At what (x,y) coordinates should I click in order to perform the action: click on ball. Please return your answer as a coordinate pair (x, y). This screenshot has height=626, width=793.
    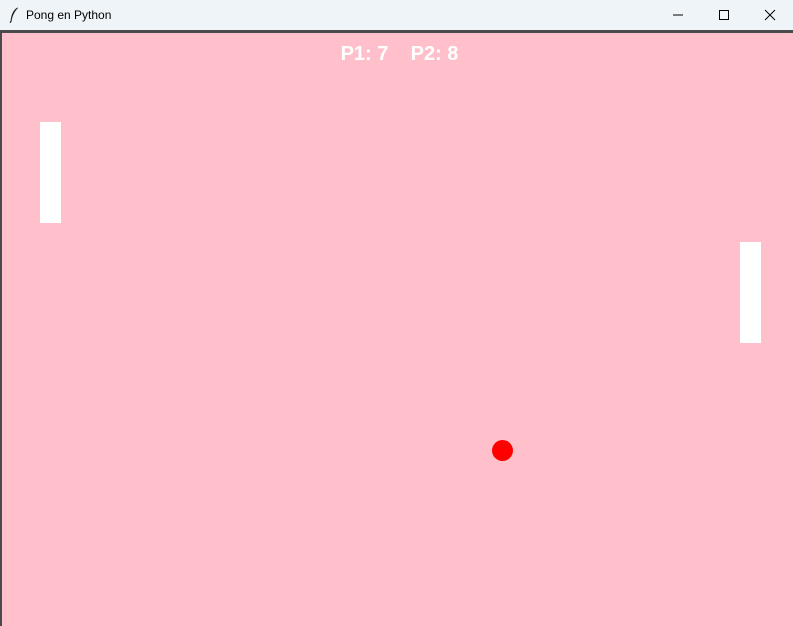
    Looking at the image, I should click on (502, 450).